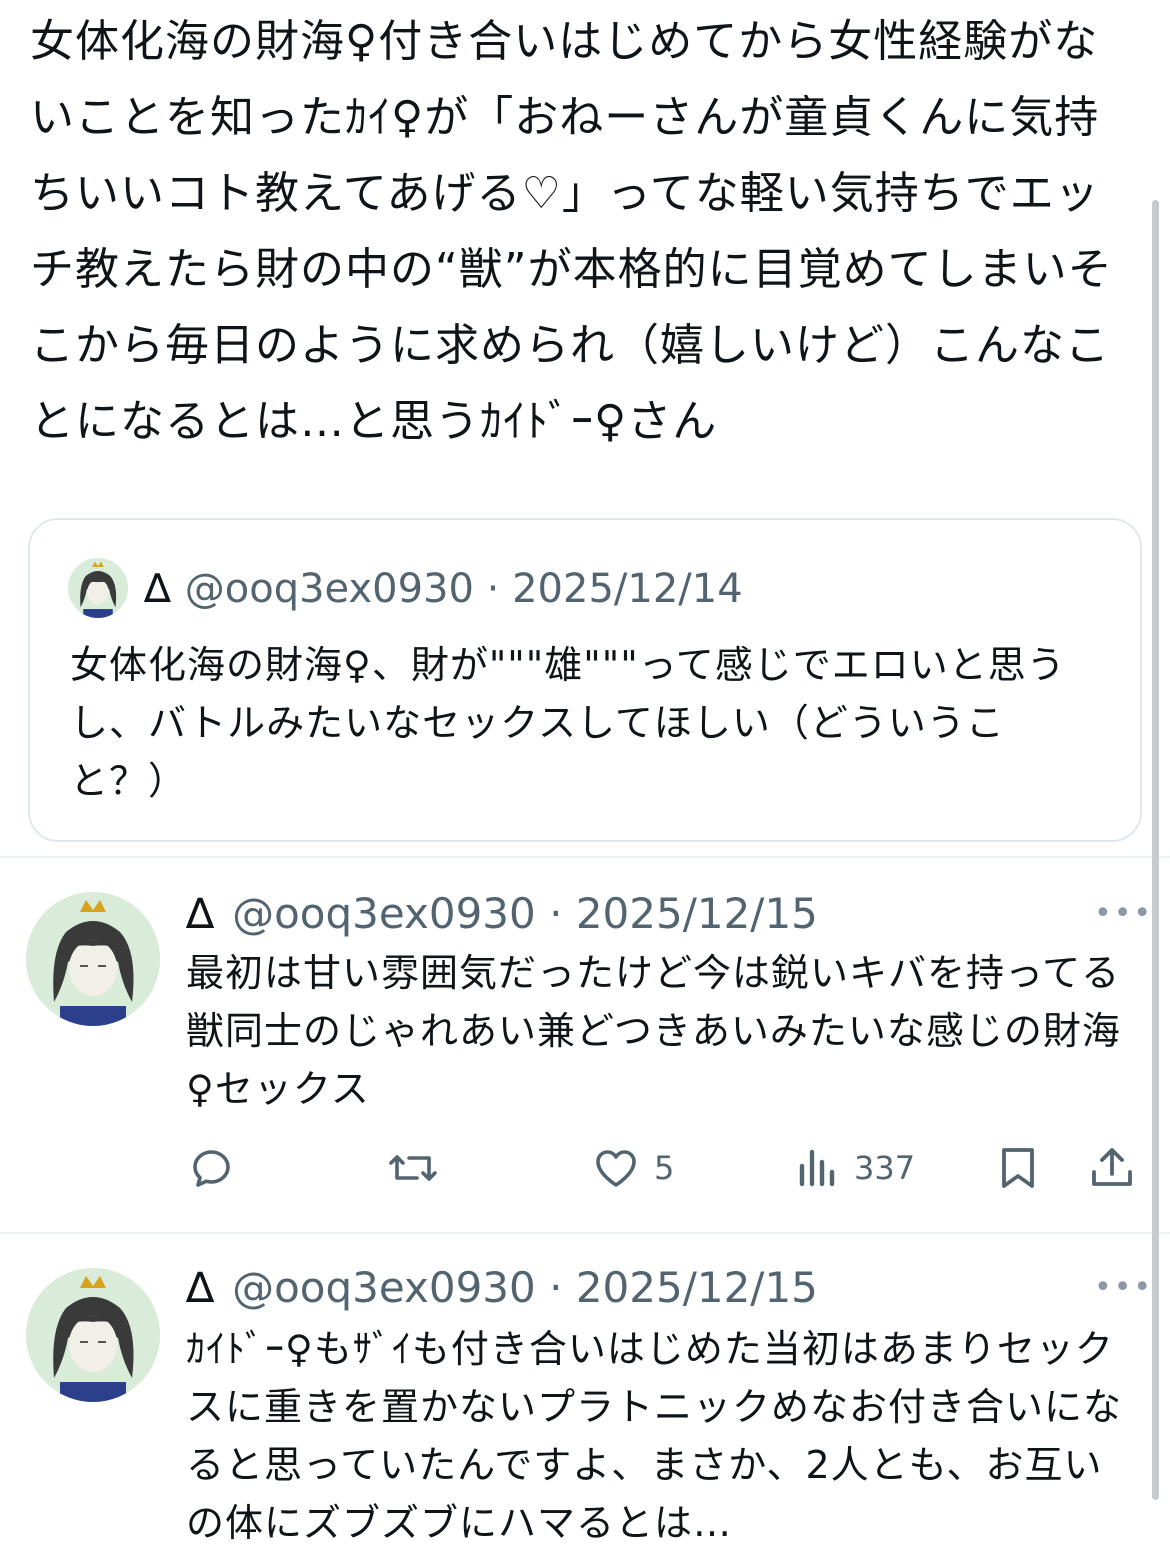  I want to click on bookmark-button, so click(1018, 1168).